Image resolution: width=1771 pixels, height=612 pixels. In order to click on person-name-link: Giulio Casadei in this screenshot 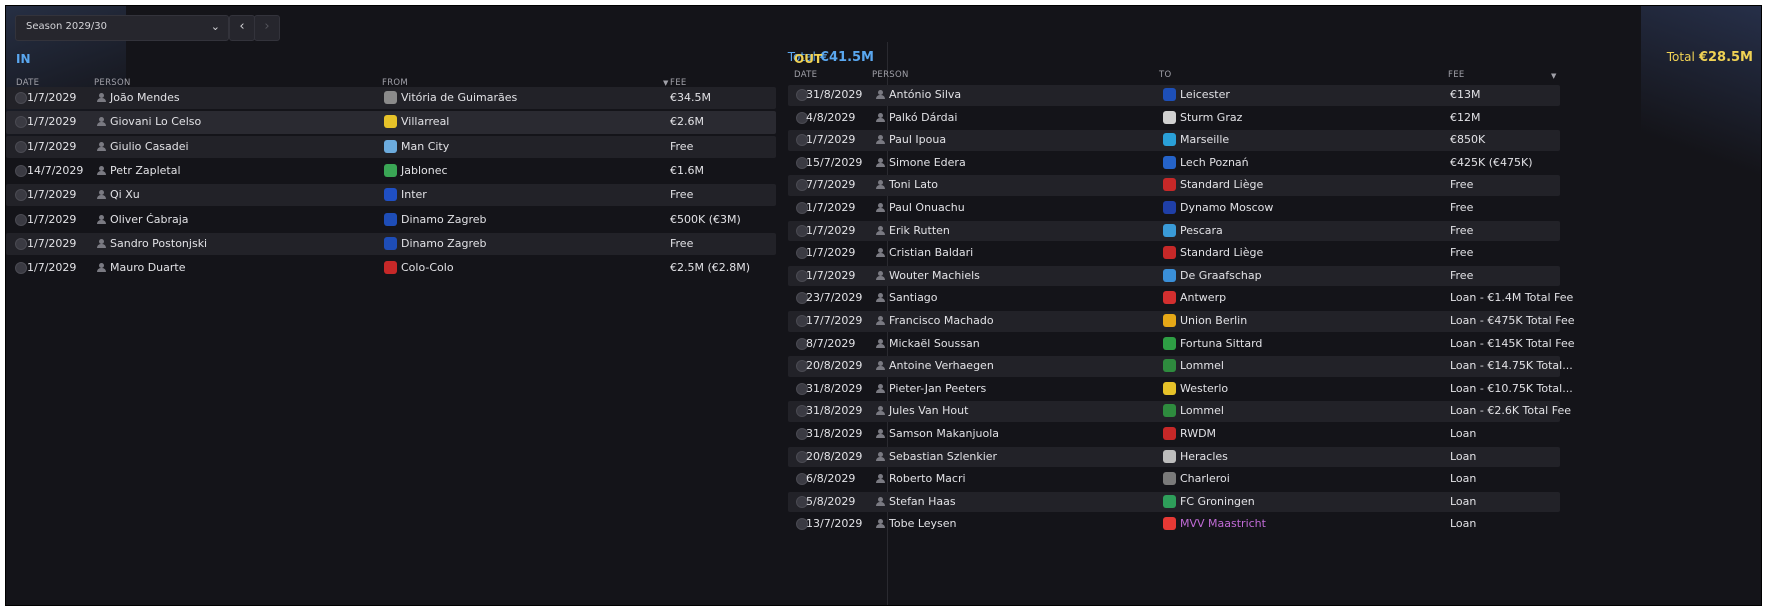, I will do `click(149, 146)`.